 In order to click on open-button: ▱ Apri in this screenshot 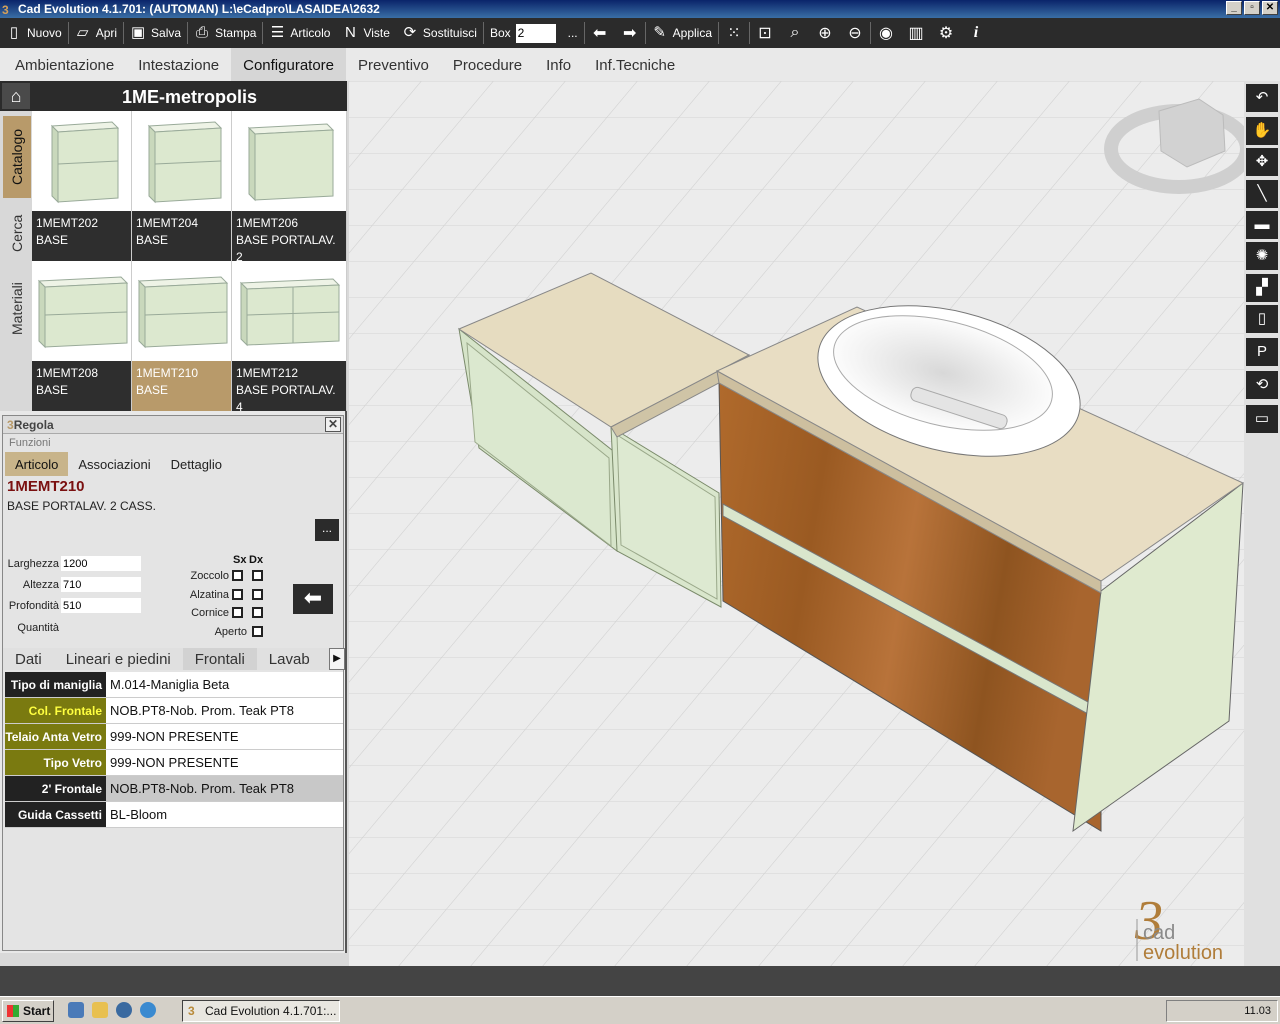, I will do `click(96, 33)`.